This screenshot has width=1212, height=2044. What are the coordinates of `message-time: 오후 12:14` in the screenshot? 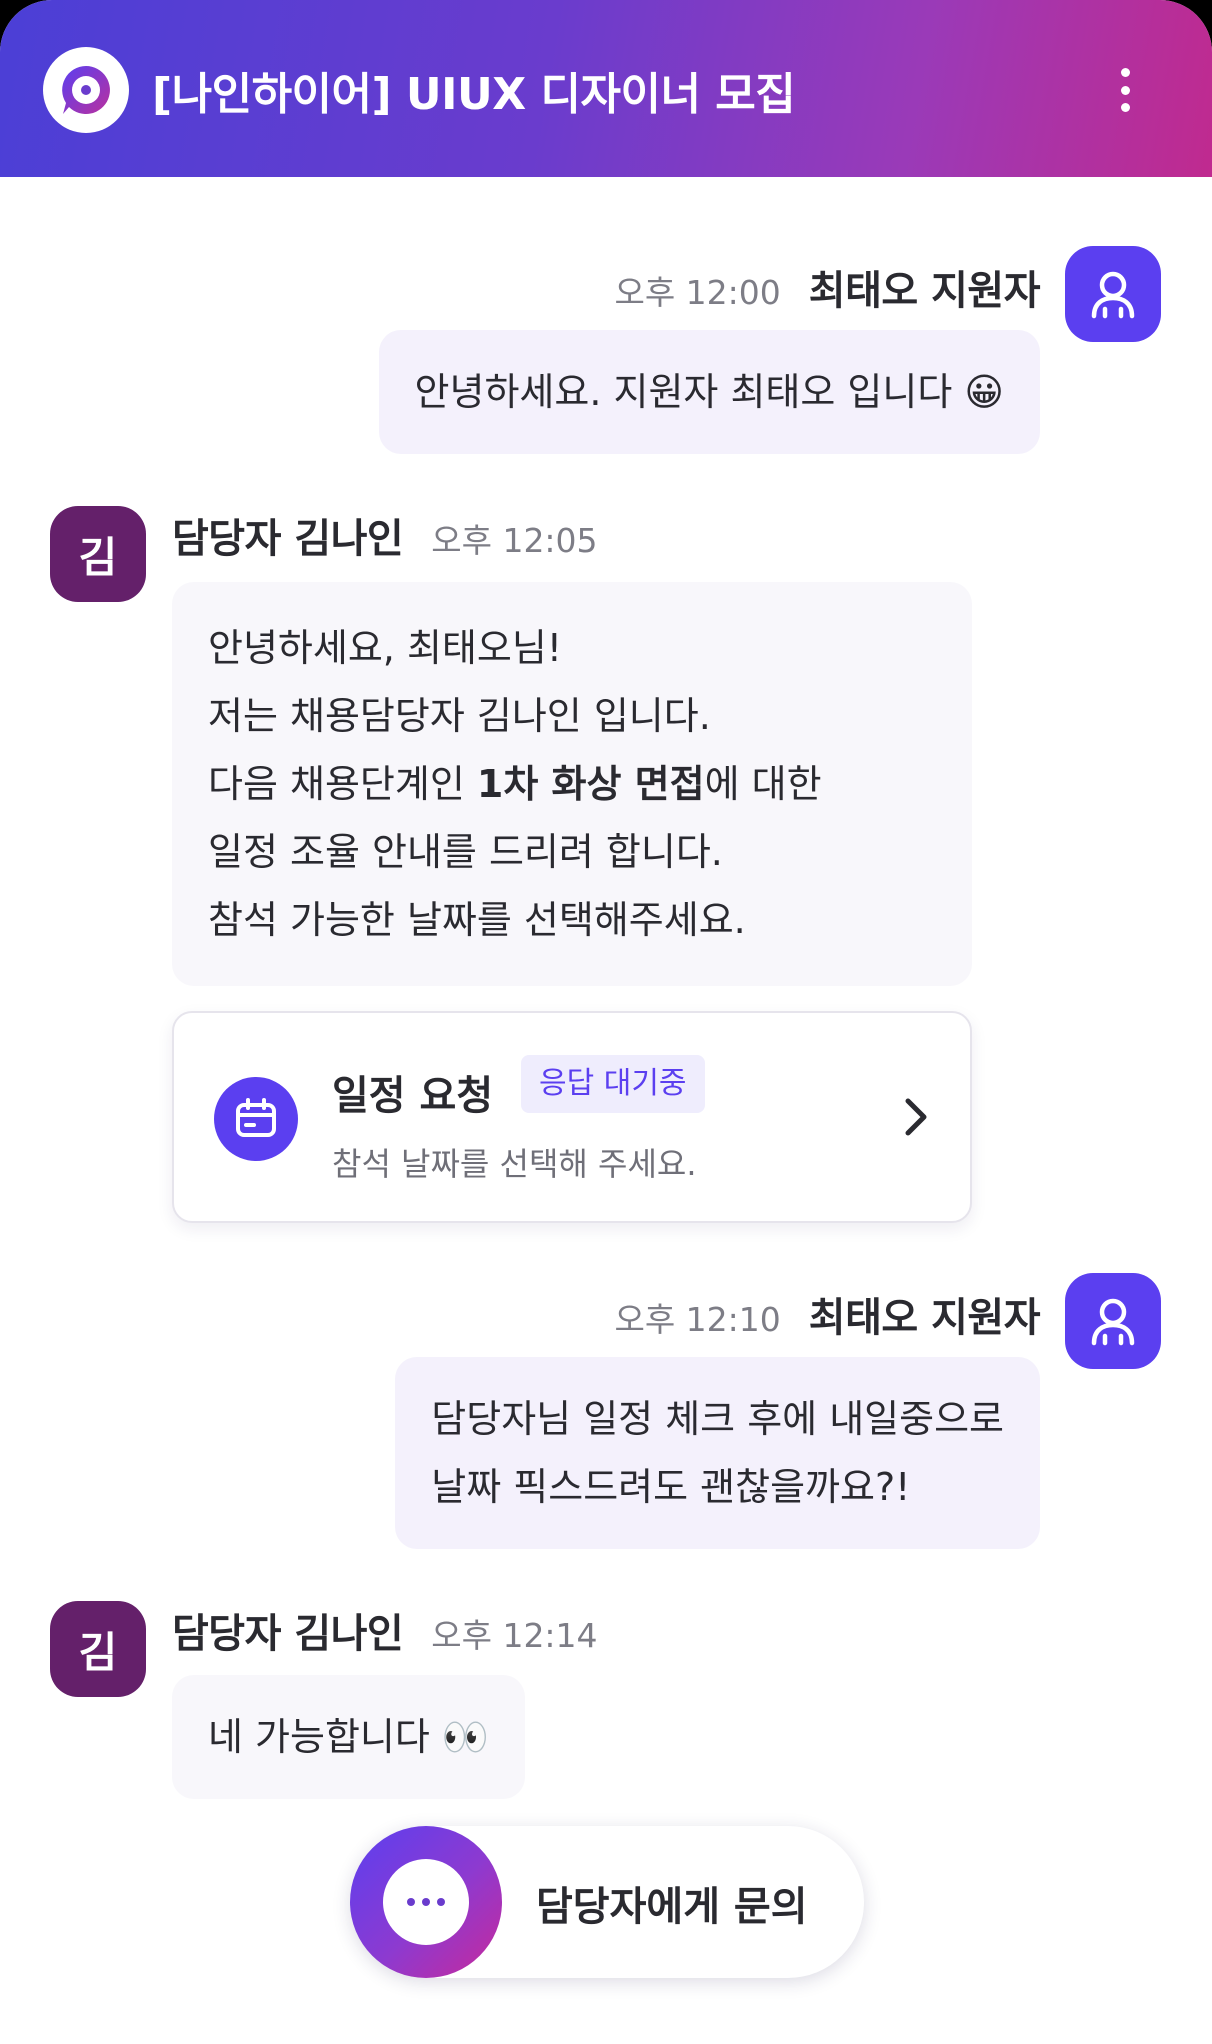 It's located at (514, 1635).